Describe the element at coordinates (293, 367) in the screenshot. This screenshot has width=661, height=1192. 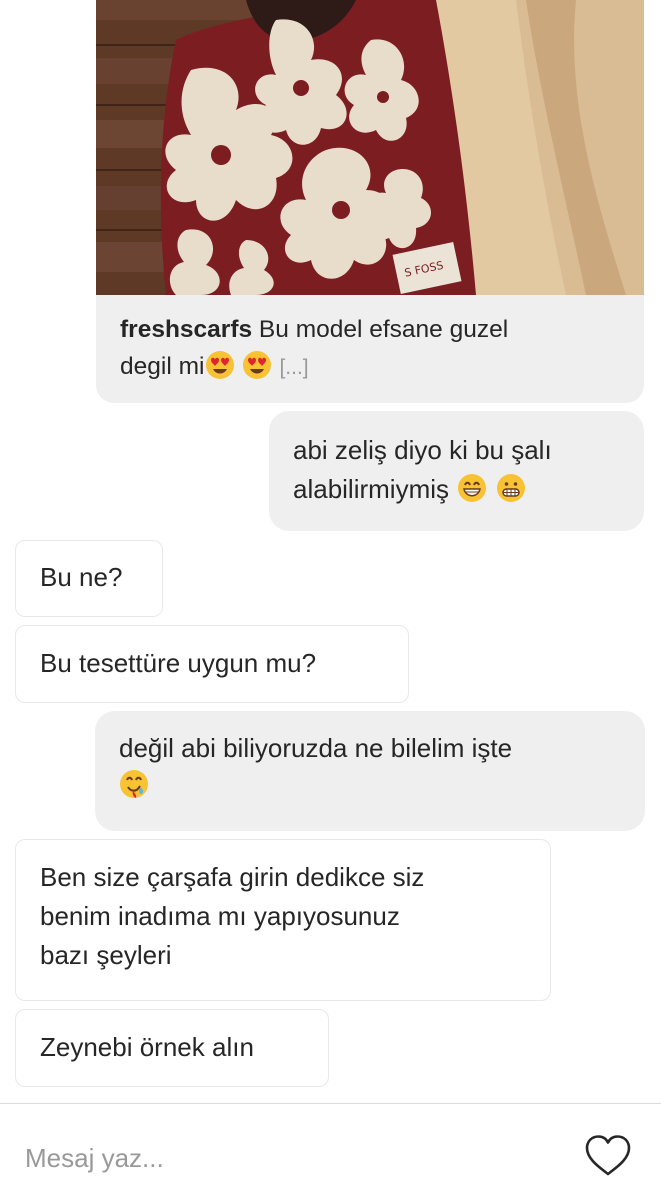
I see `caption-more-link: [...]` at that location.